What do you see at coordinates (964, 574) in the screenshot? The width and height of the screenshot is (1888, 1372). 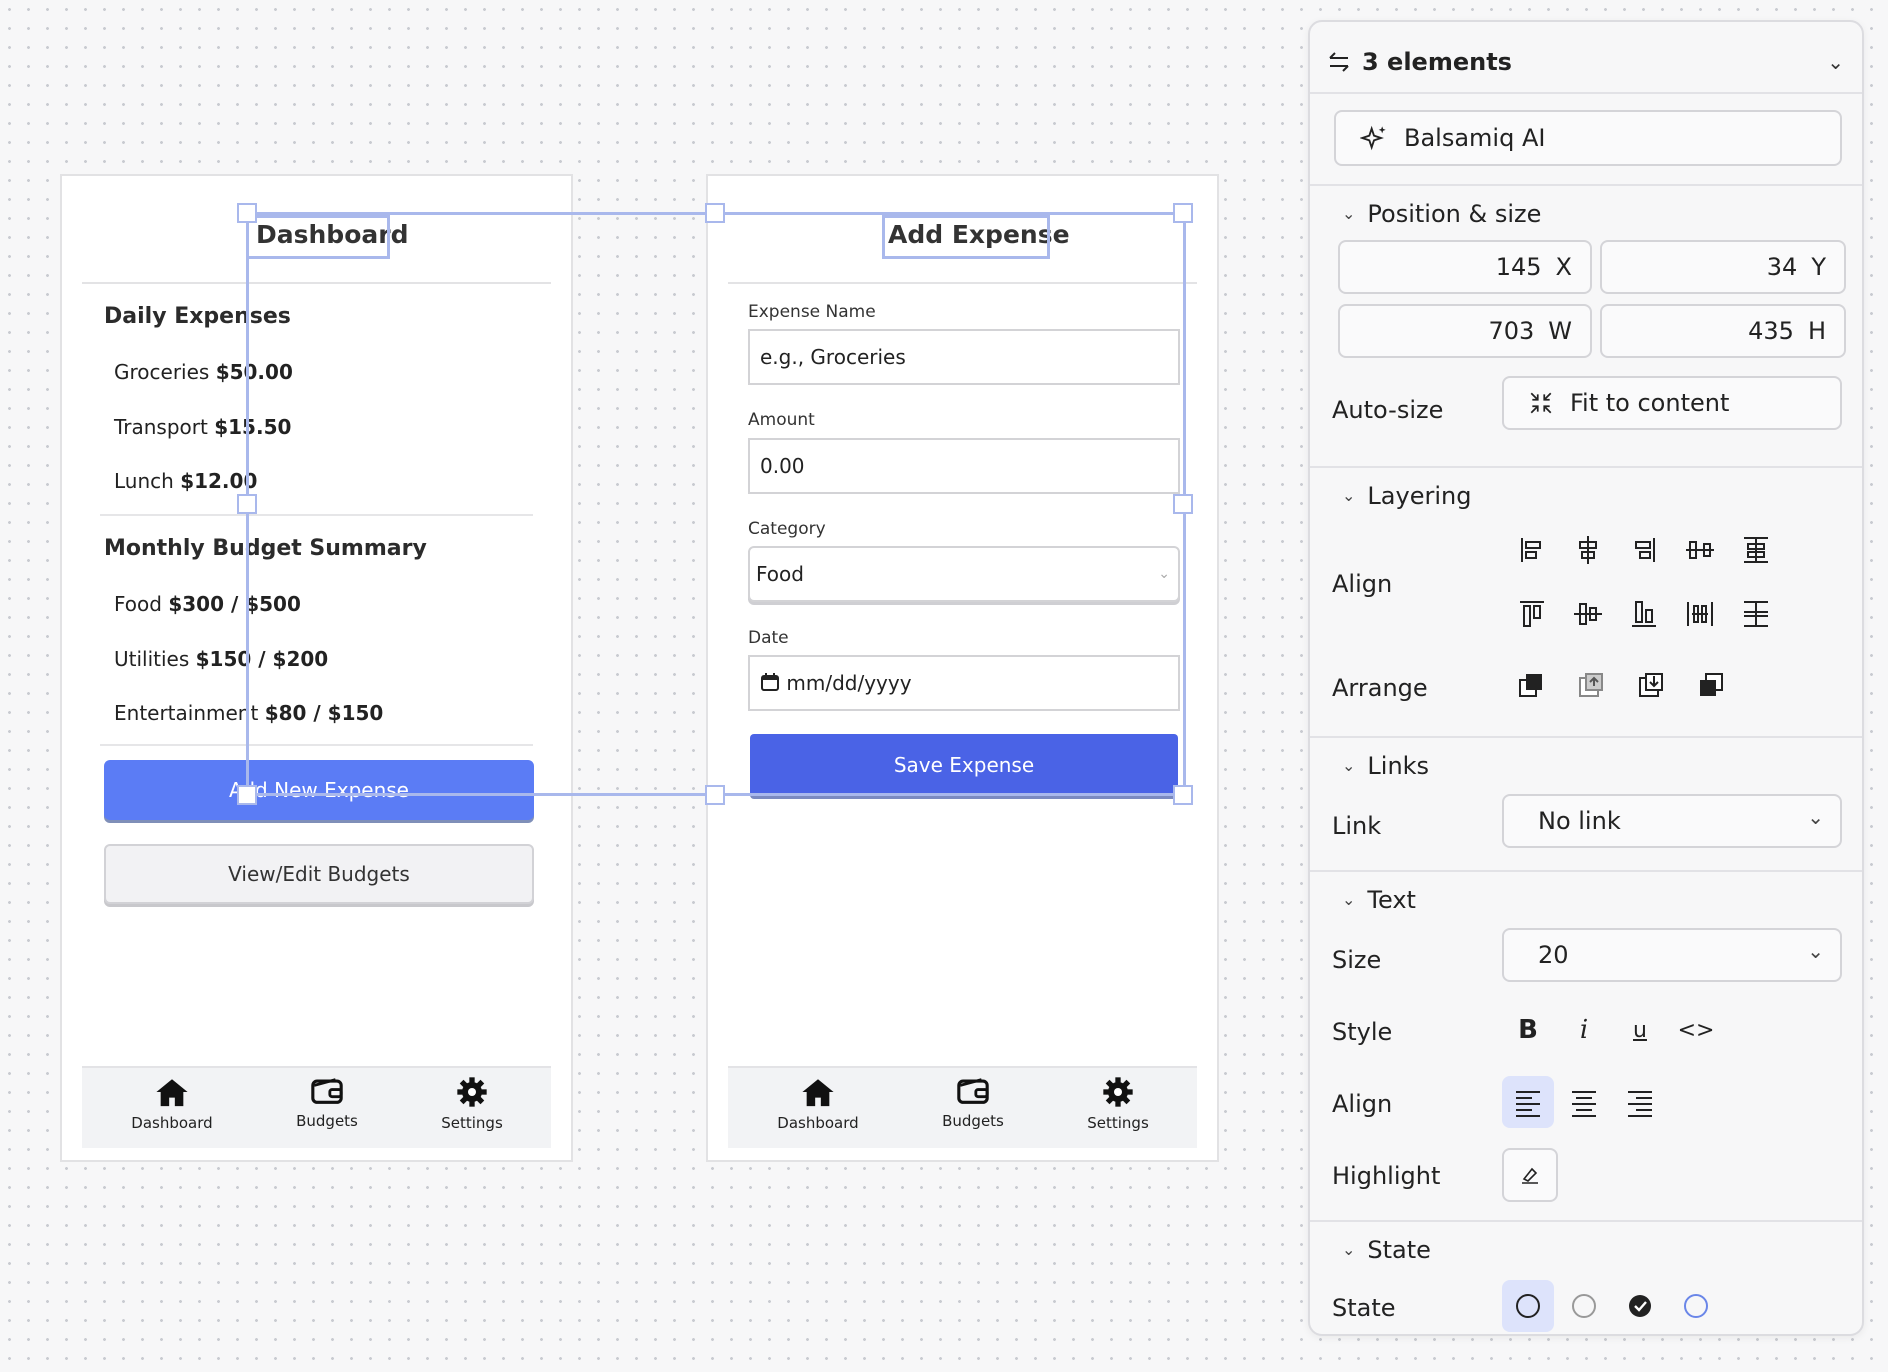 I see `category-select: Food ⌄` at bounding box center [964, 574].